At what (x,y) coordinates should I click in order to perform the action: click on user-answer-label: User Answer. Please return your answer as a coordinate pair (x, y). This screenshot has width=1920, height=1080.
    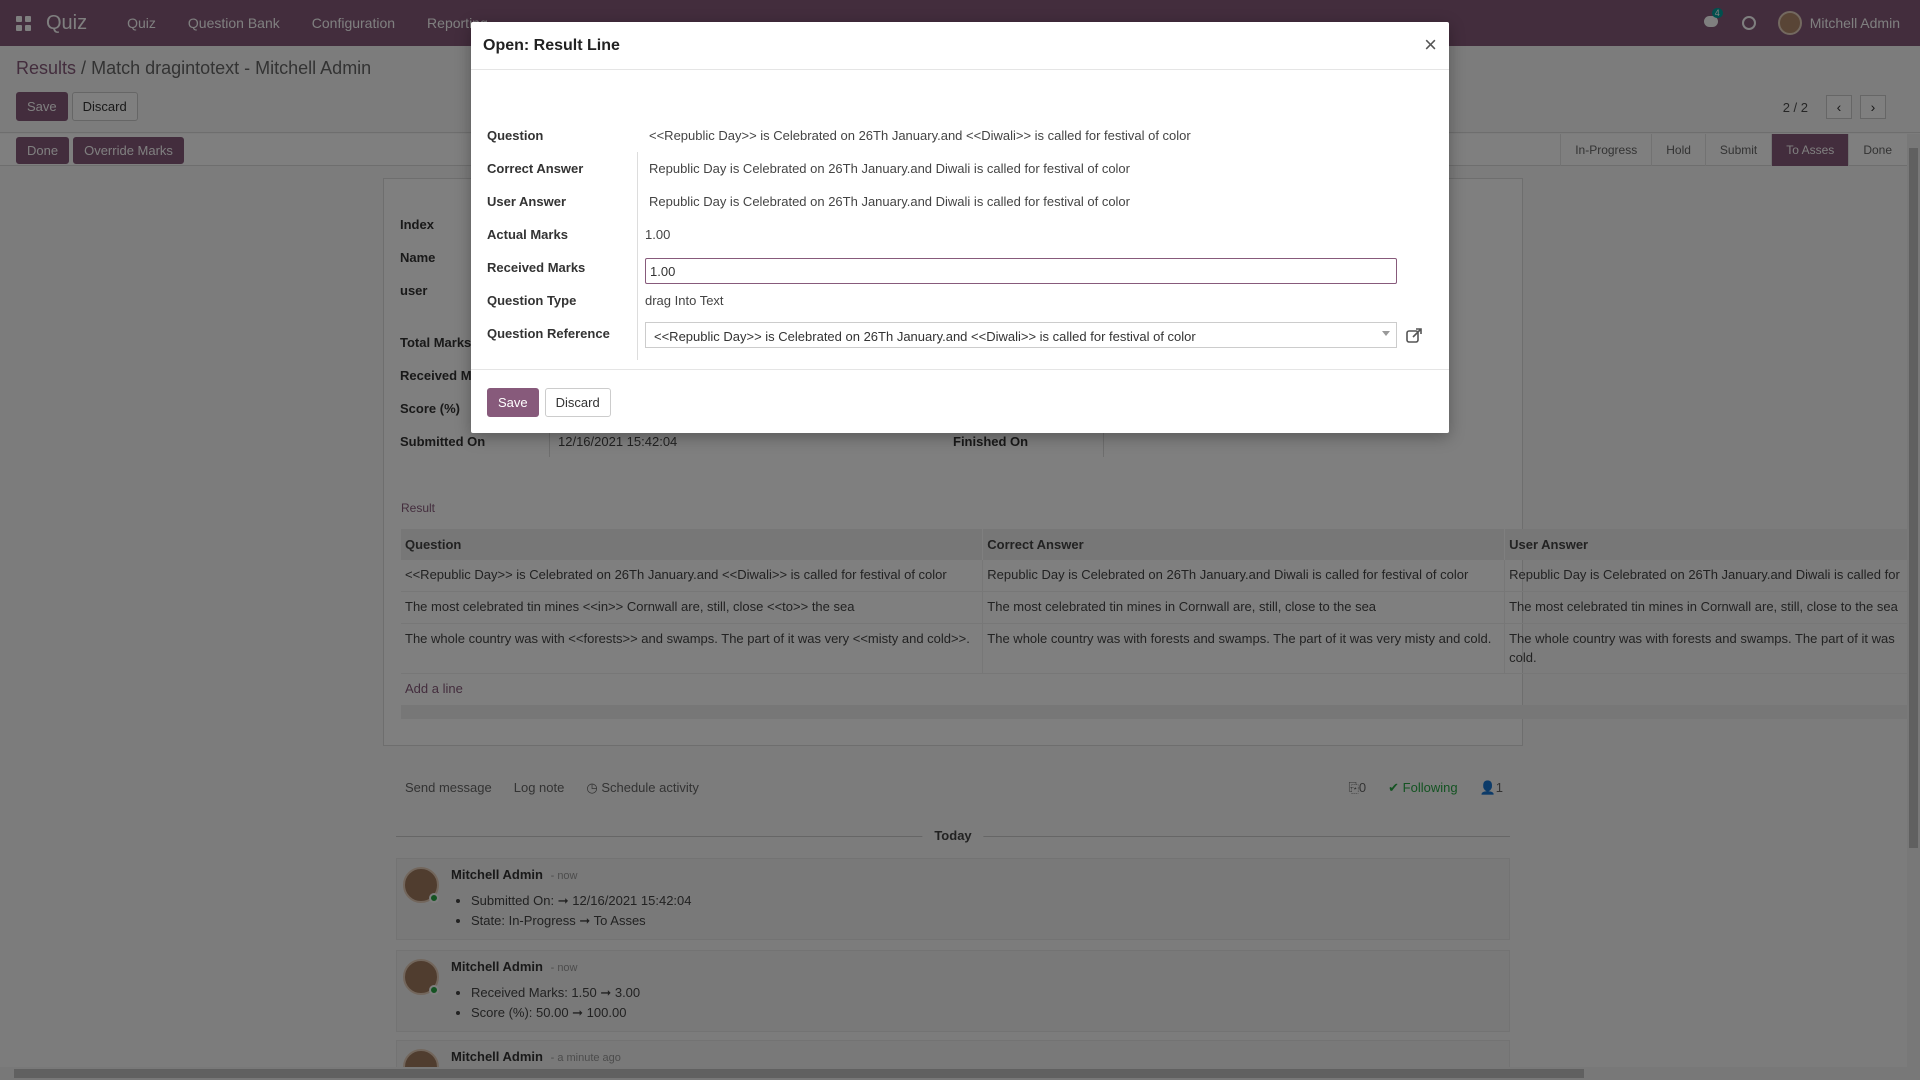
    Looking at the image, I should click on (526, 201).